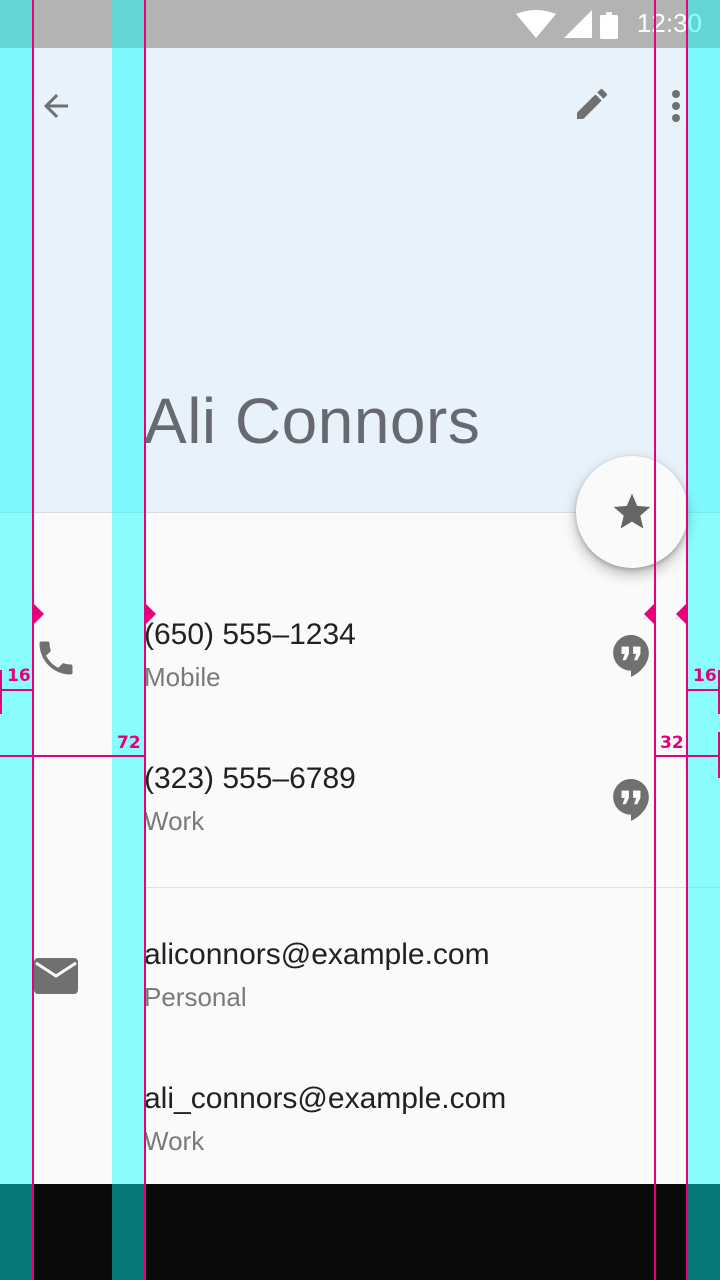 This screenshot has width=720, height=1280. Describe the element at coordinates (182, 677) in the screenshot. I see `phone-type: Mobile` at that location.